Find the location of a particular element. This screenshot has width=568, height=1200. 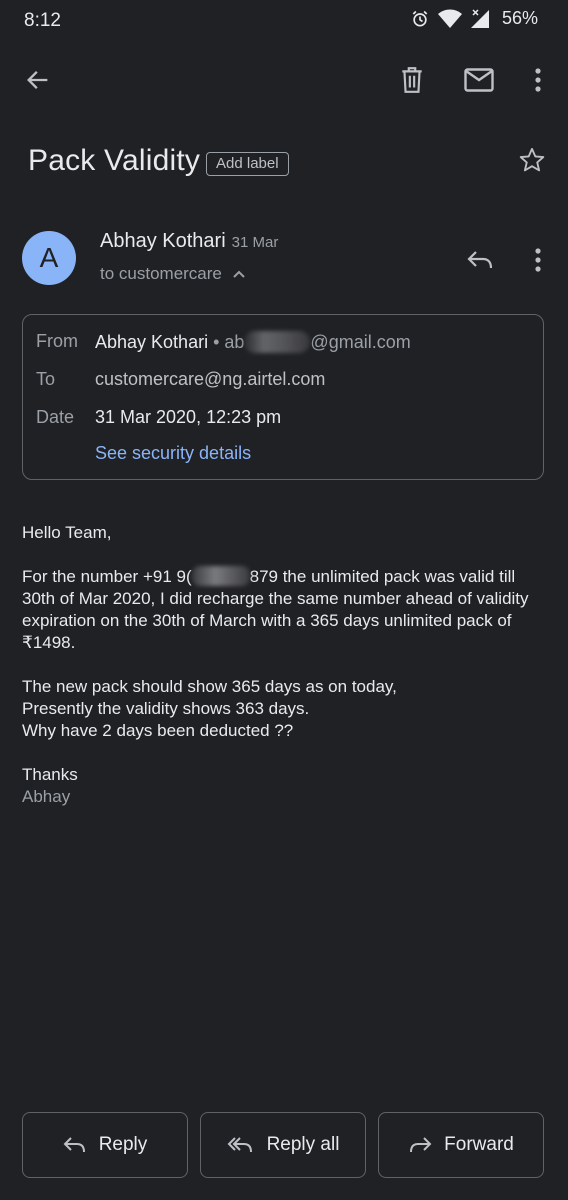

forward-label: Forward is located at coordinates (479, 1144).